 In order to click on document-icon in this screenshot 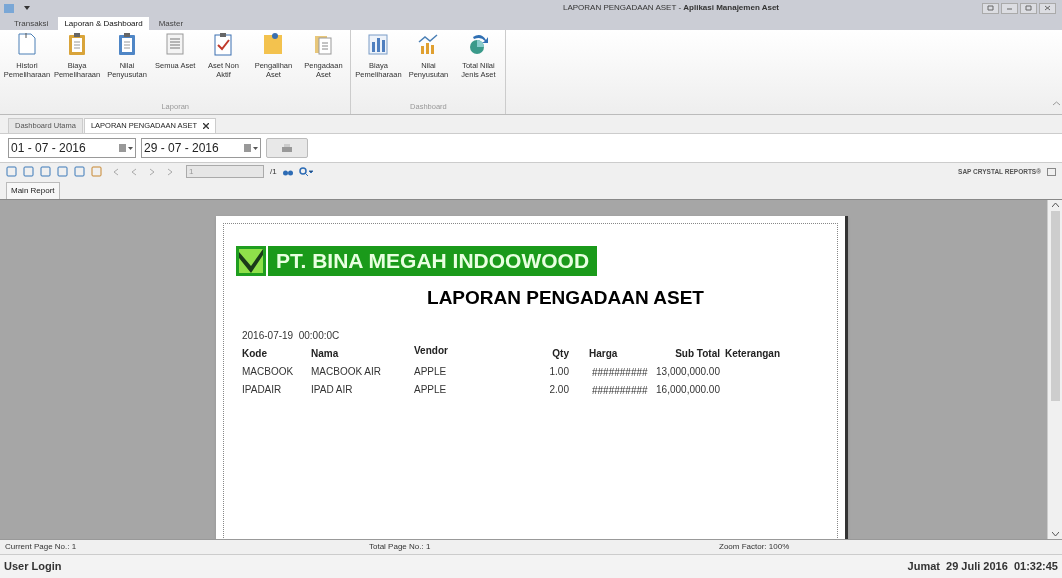, I will do `click(27, 44)`.